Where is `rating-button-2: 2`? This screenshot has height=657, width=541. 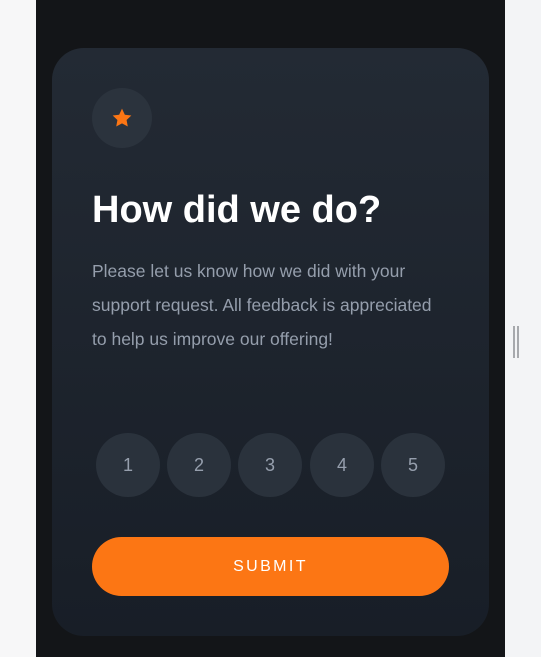
rating-button-2: 2 is located at coordinates (199, 465).